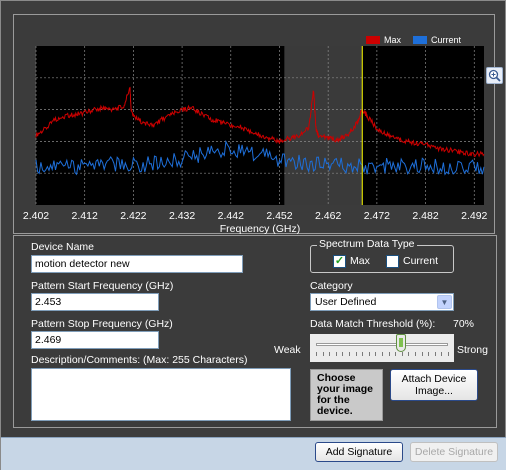 This screenshot has width=506, height=470. What do you see at coordinates (137, 264) in the screenshot?
I see `device-name-input` at bounding box center [137, 264].